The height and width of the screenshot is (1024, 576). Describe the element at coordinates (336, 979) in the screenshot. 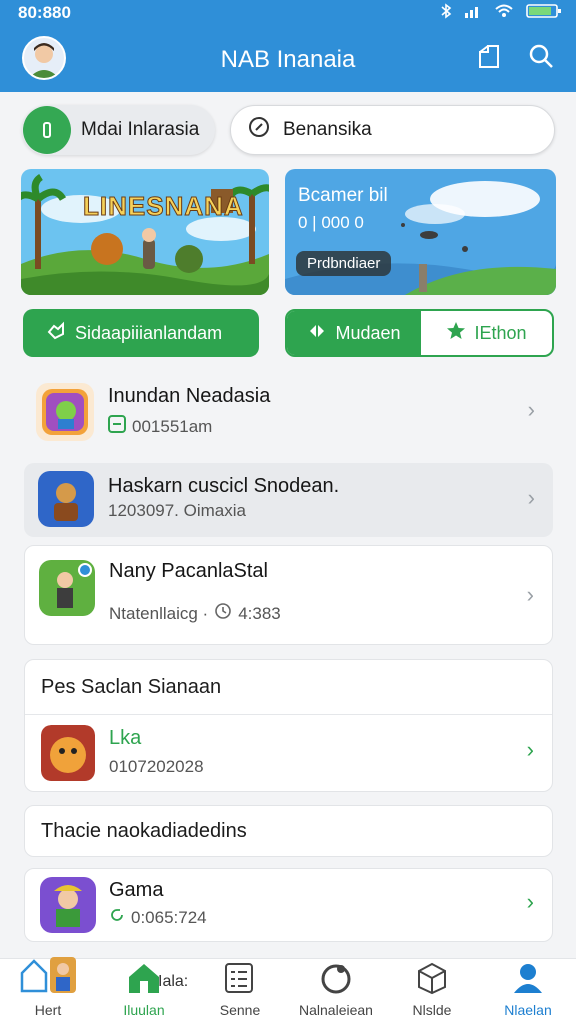

I see `ring-icon` at that location.